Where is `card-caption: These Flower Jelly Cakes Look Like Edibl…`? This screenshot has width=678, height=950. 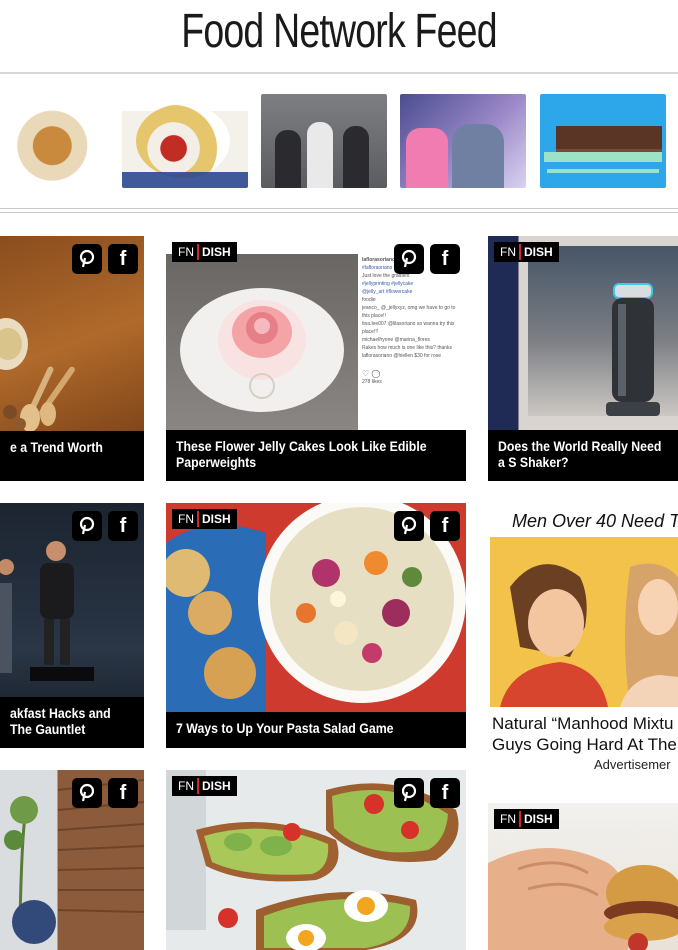 card-caption: These Flower Jelly Cakes Look Like Edibl… is located at coordinates (316, 455).